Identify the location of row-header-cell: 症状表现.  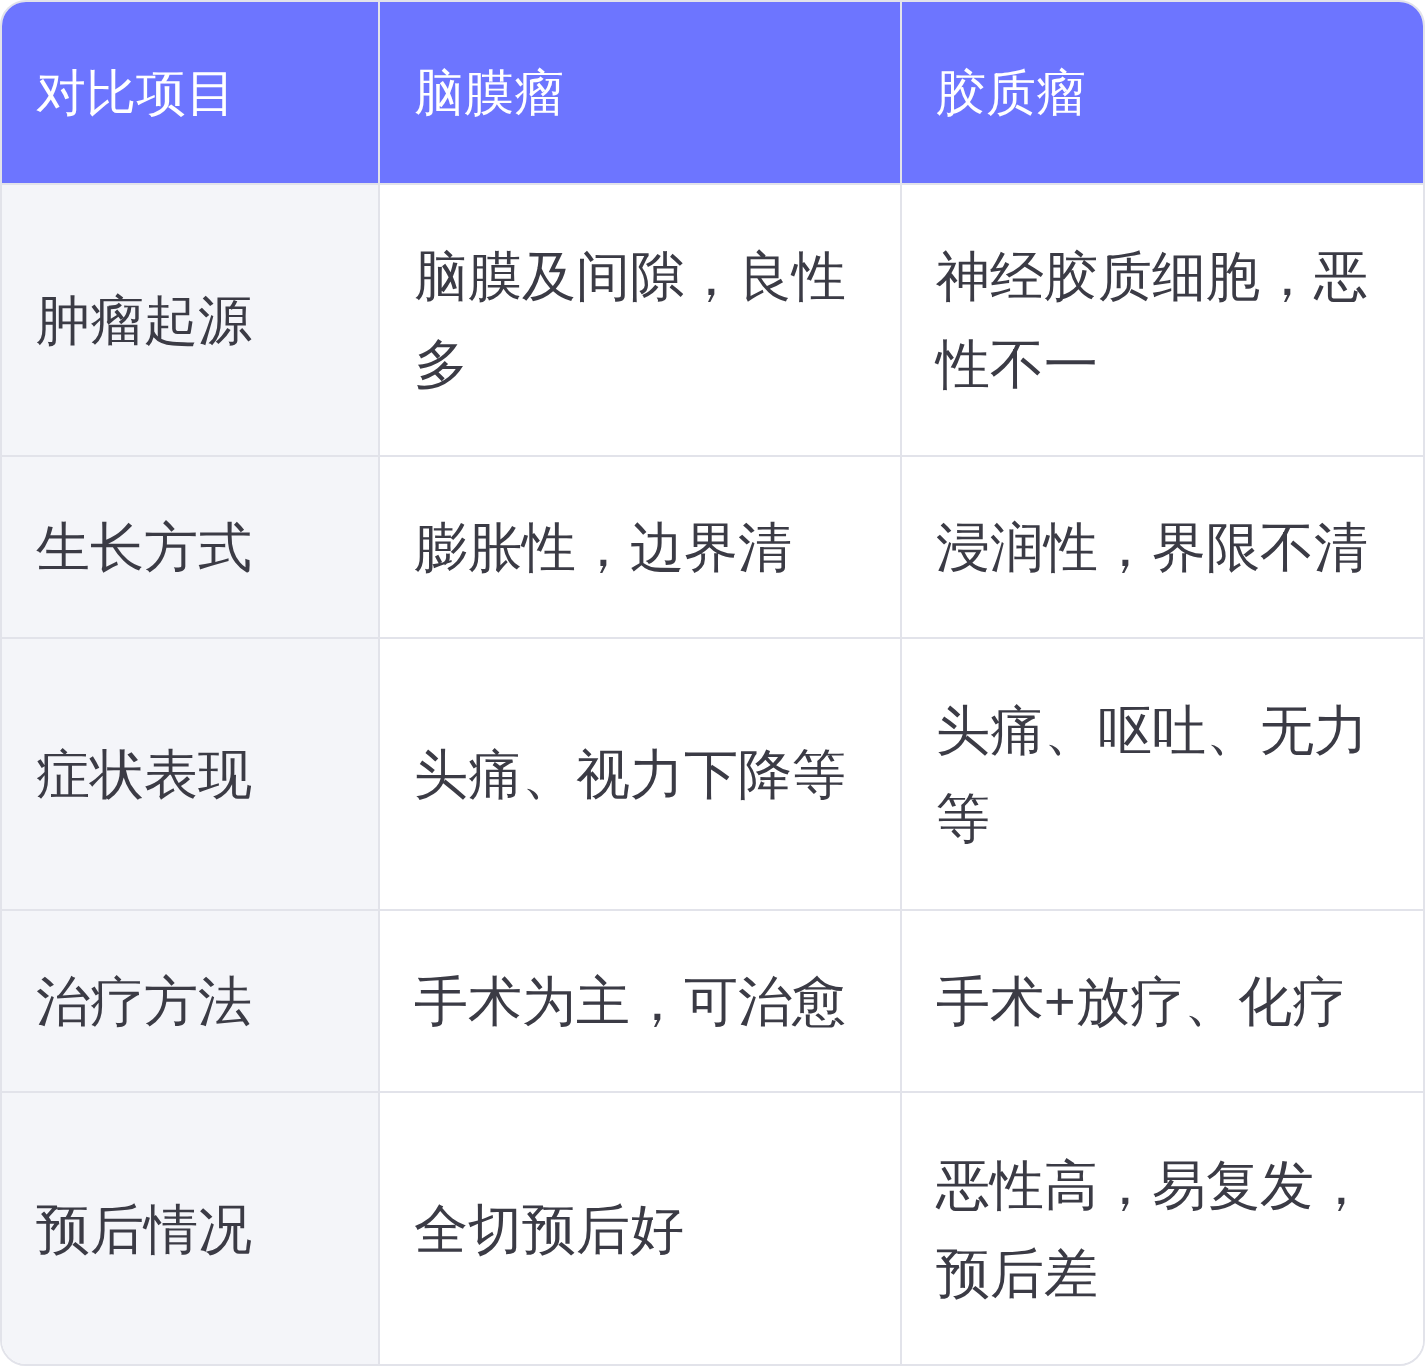
(190, 773).